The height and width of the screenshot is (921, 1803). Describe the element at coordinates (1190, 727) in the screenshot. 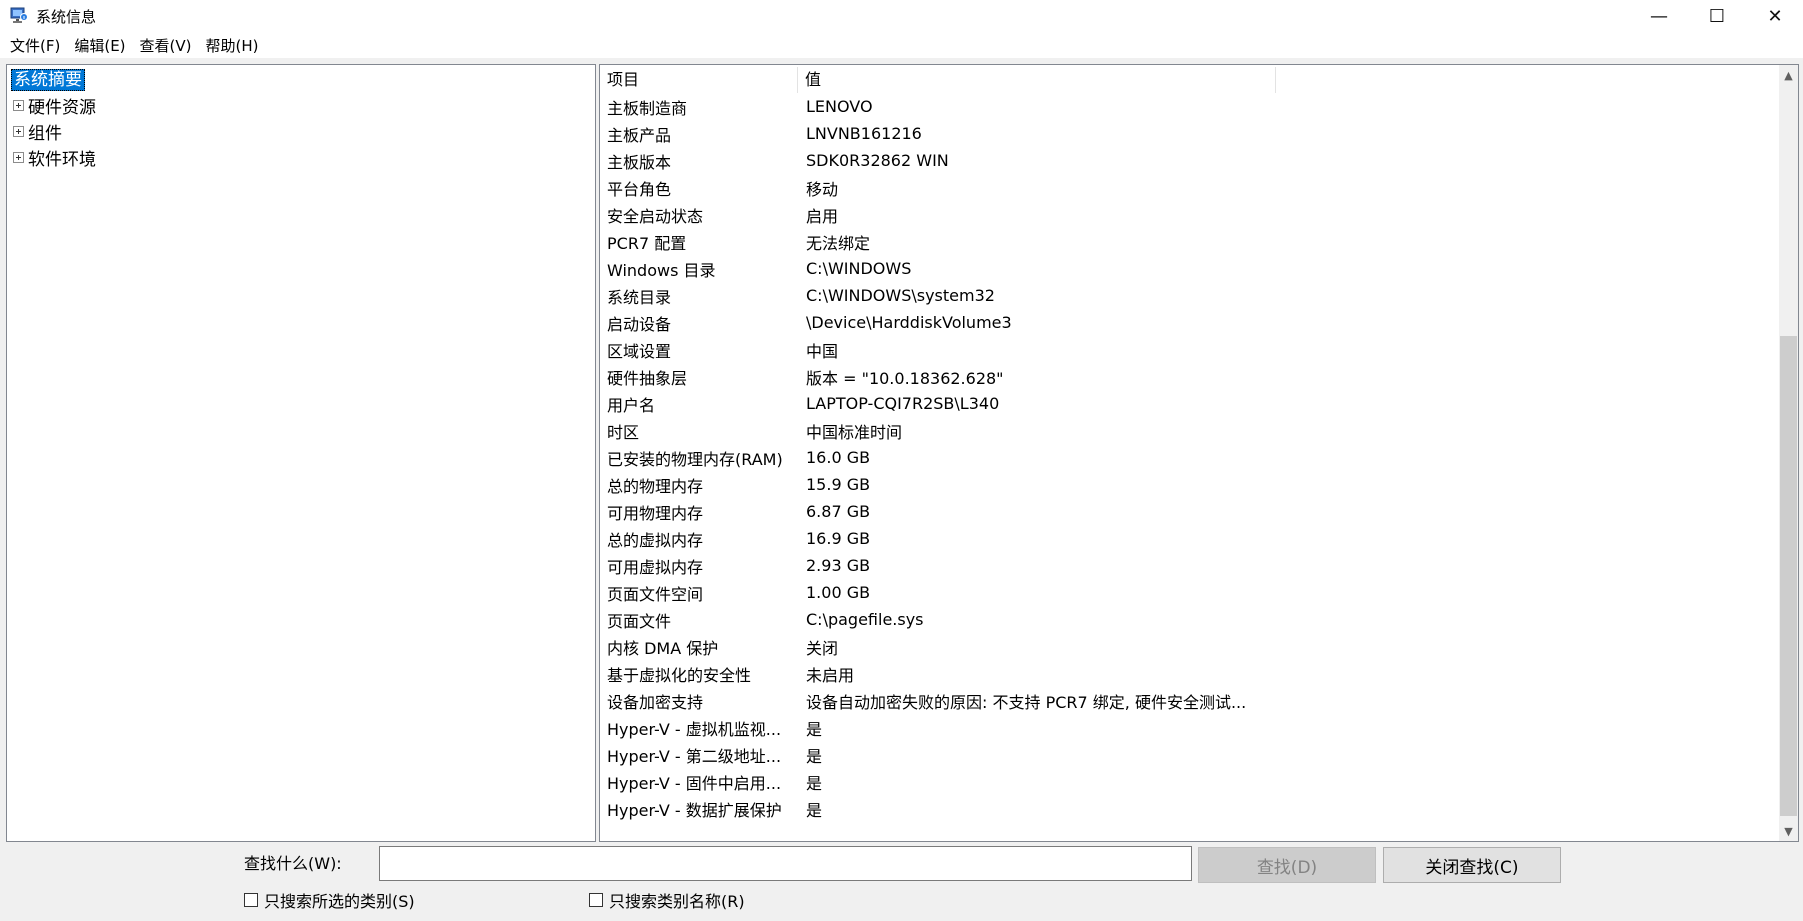

I see `table-row: Hyper-V - 虚拟机监视... 是` at that location.